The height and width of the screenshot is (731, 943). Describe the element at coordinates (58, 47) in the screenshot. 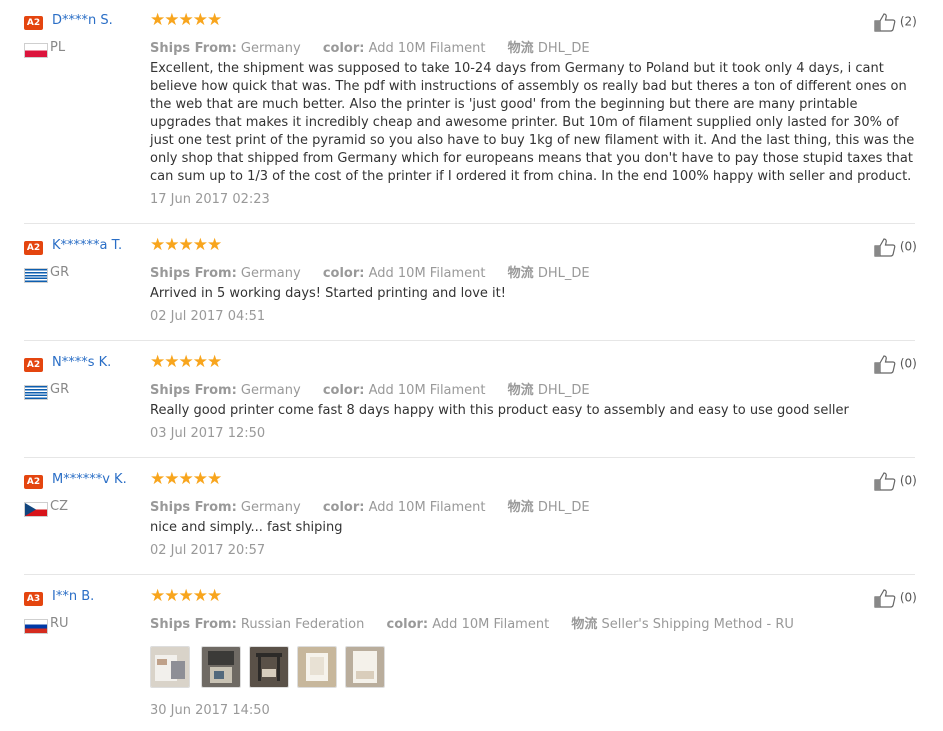

I see `buyer-country: PL` at that location.